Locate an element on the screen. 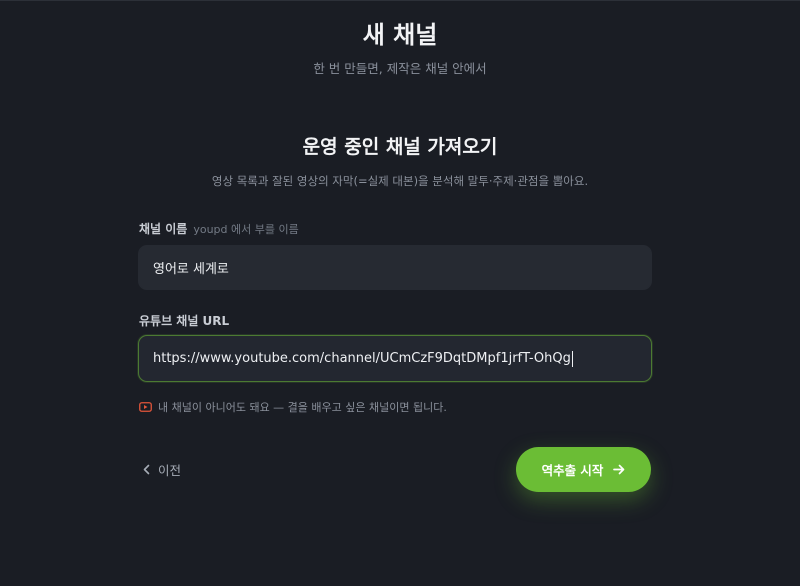 The image size is (800, 586). channel-note: 내 채널이 아니어도 돼요 — 결을 배우고 싶은 채널이면 됩니다. is located at coordinates (293, 407).